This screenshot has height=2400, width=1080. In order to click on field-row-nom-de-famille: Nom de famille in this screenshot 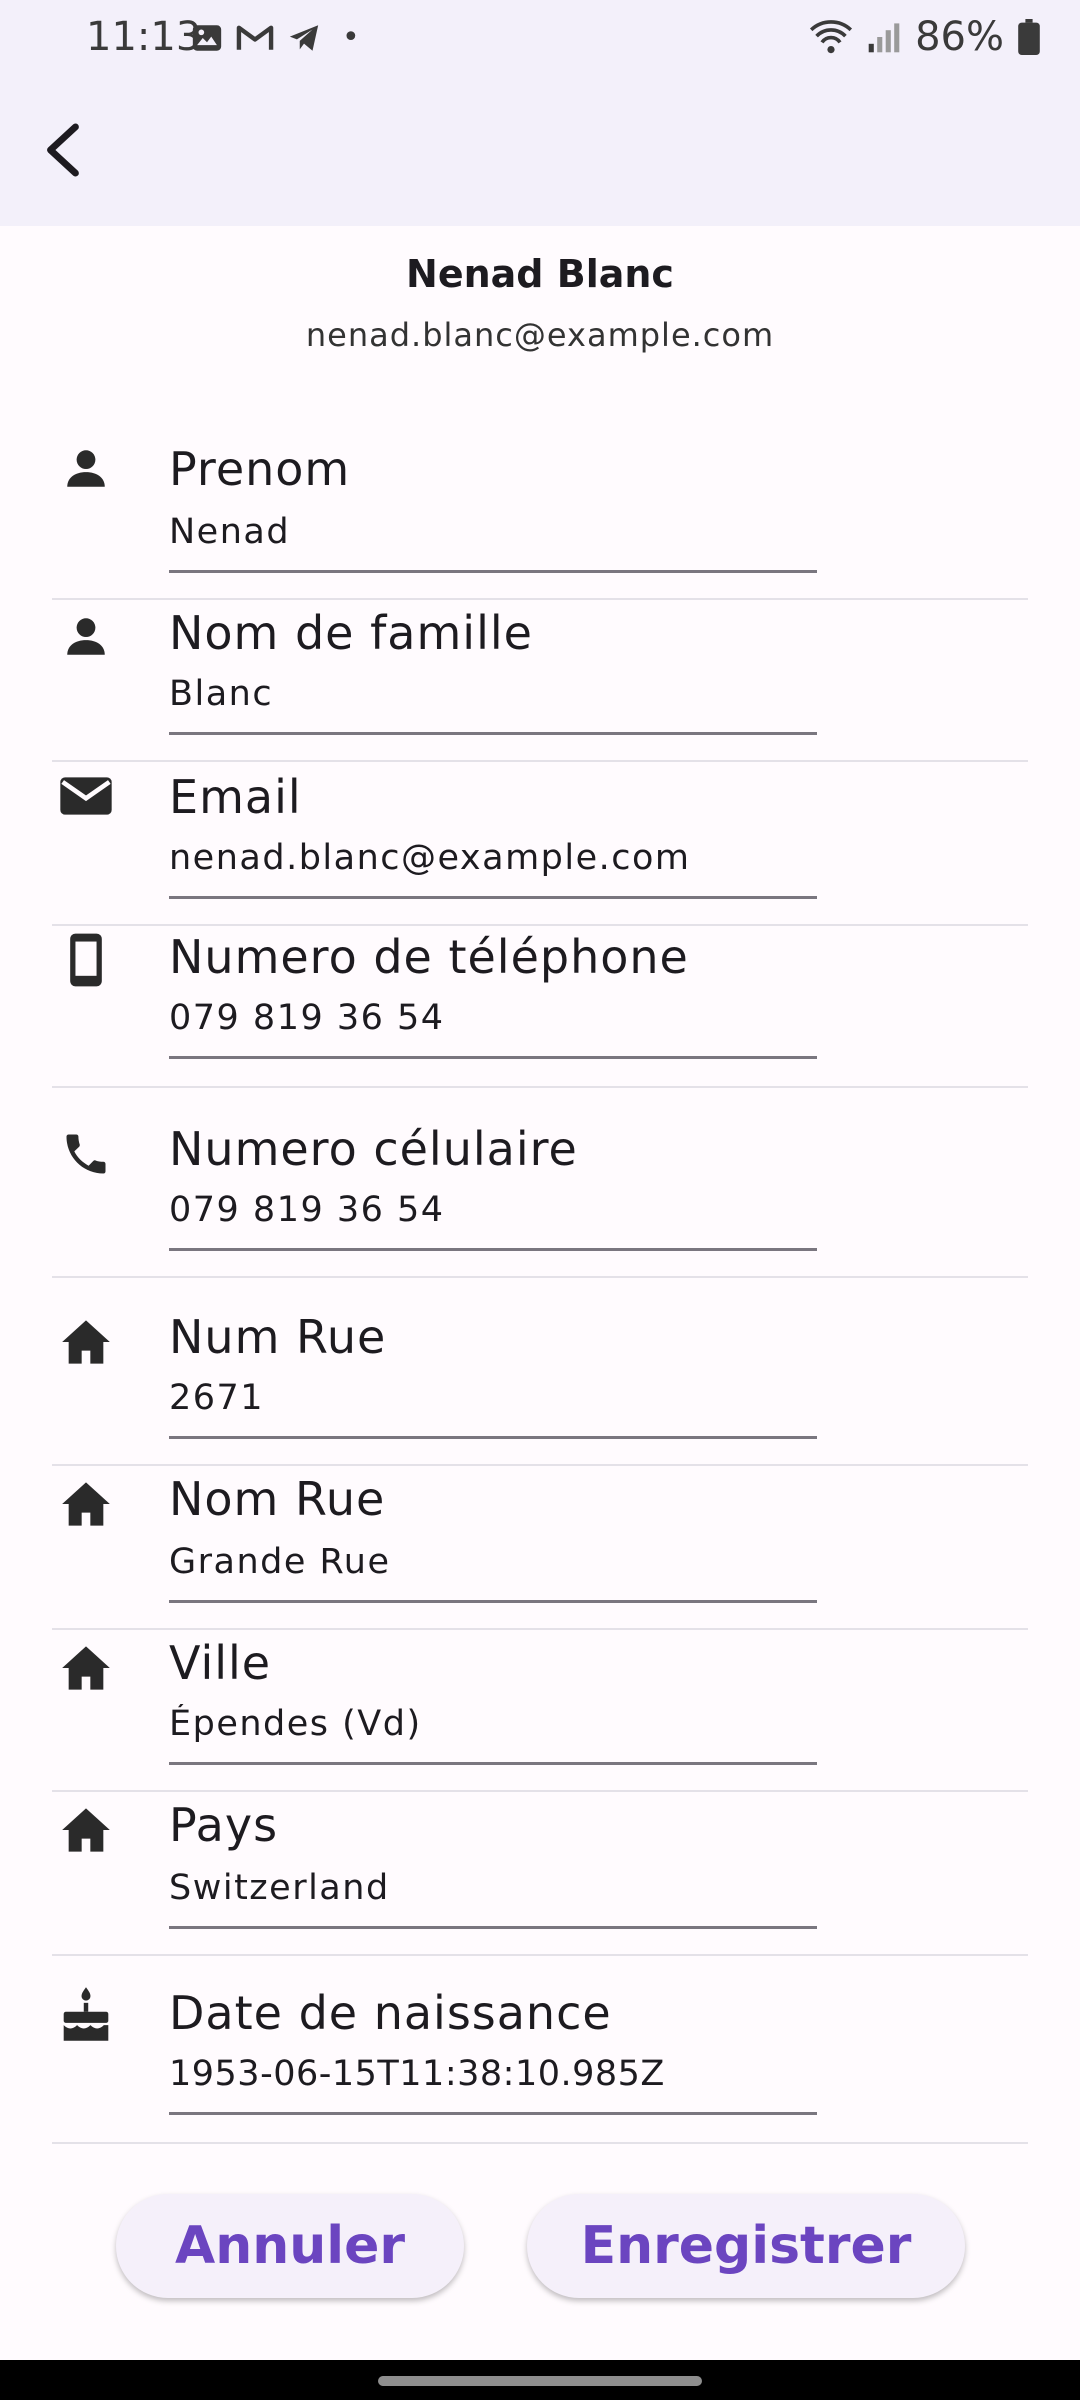, I will do `click(540, 680)`.